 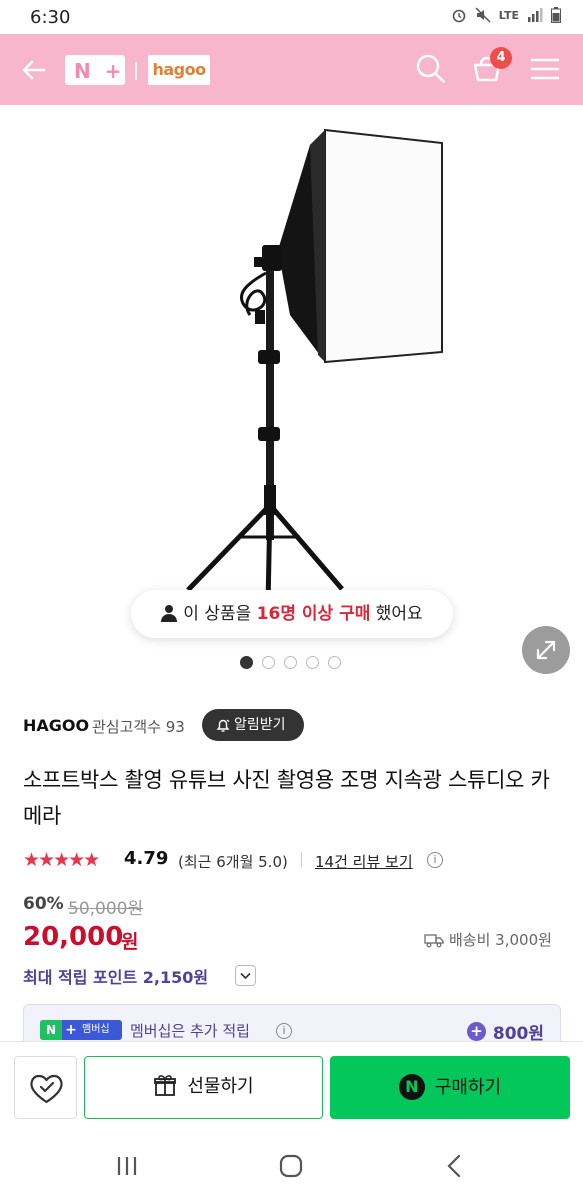 I want to click on expand-image-button, so click(x=546, y=650).